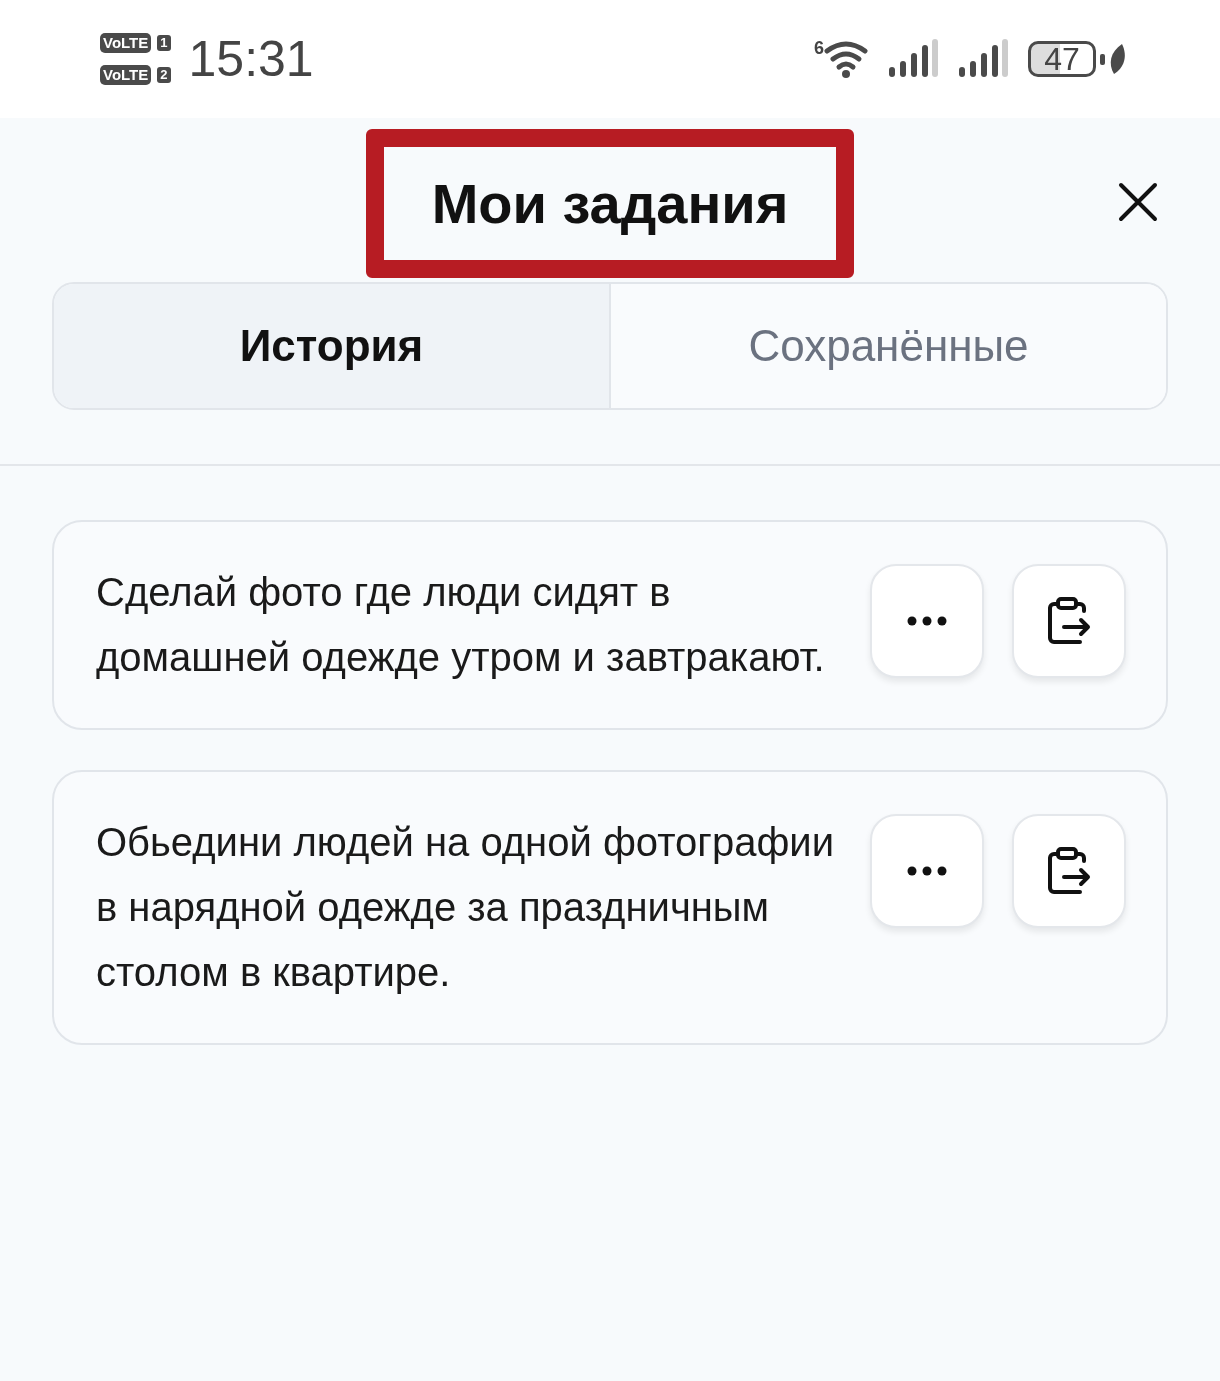 The image size is (1220, 1381). Describe the element at coordinates (251, 59) in the screenshot. I see `clock: 15:31` at that location.